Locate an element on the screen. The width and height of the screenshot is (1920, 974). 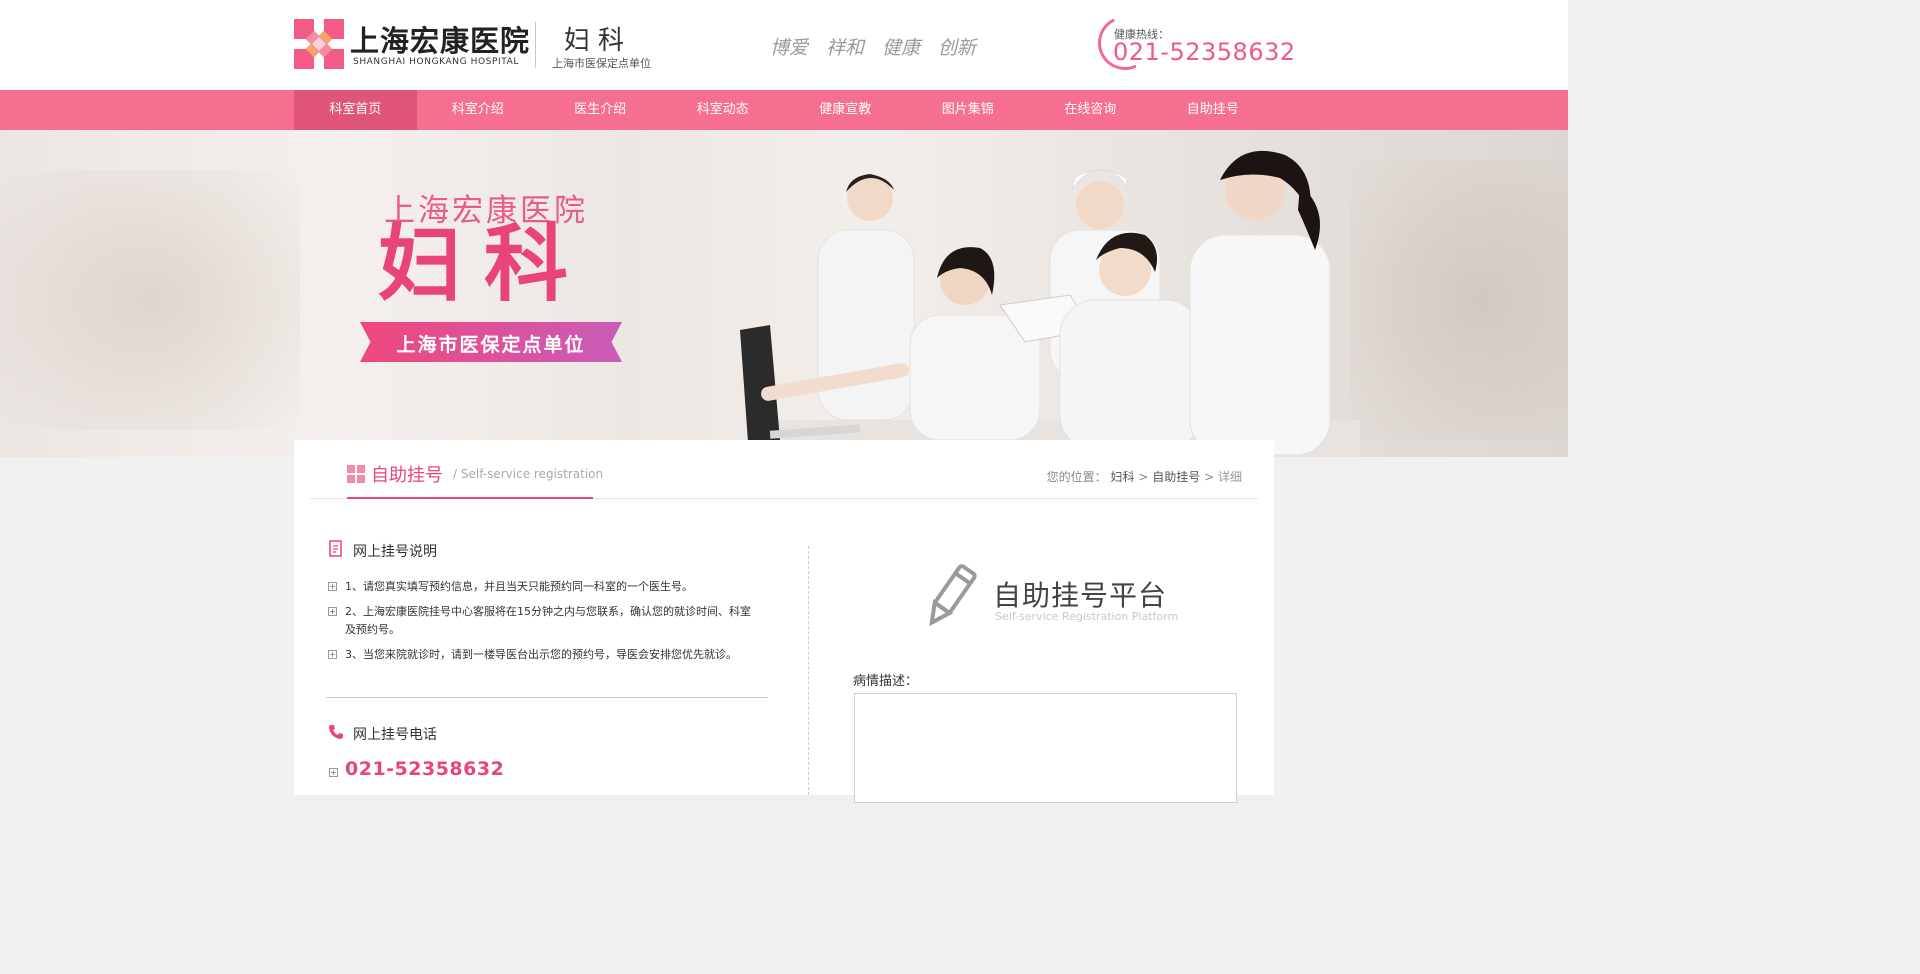
hospital-logo-icon is located at coordinates (319, 44).